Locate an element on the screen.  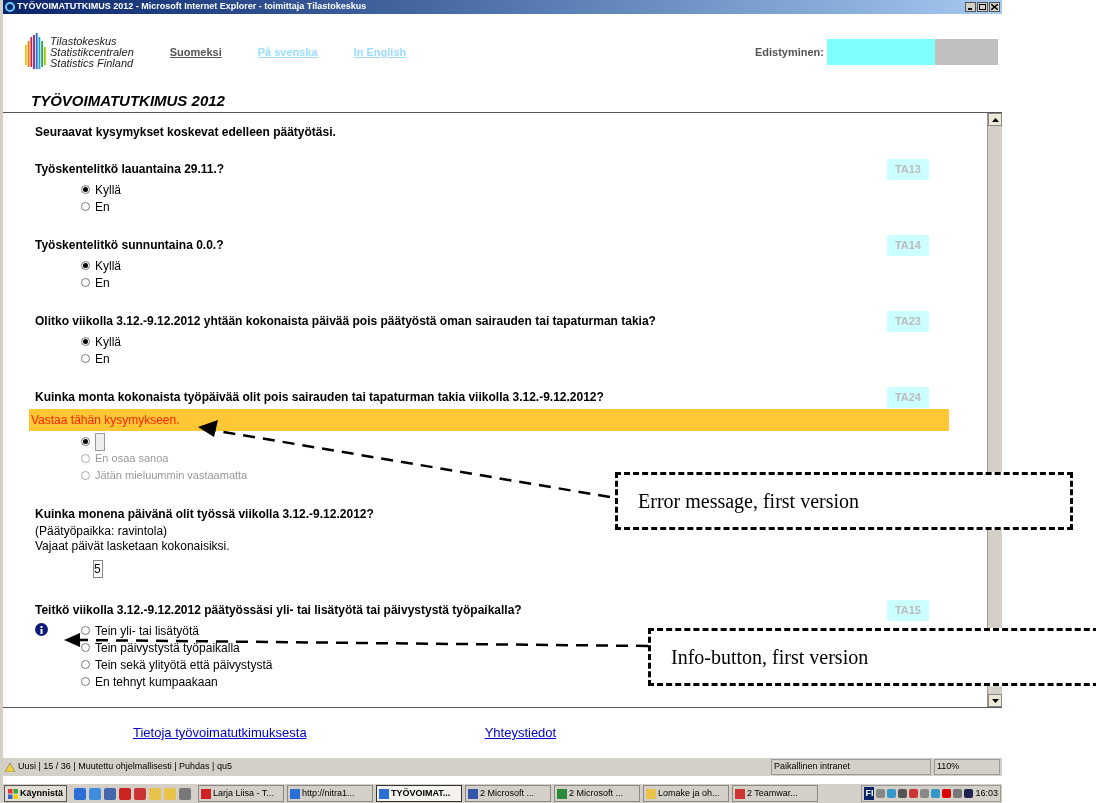
close-icon is located at coordinates (994, 7).